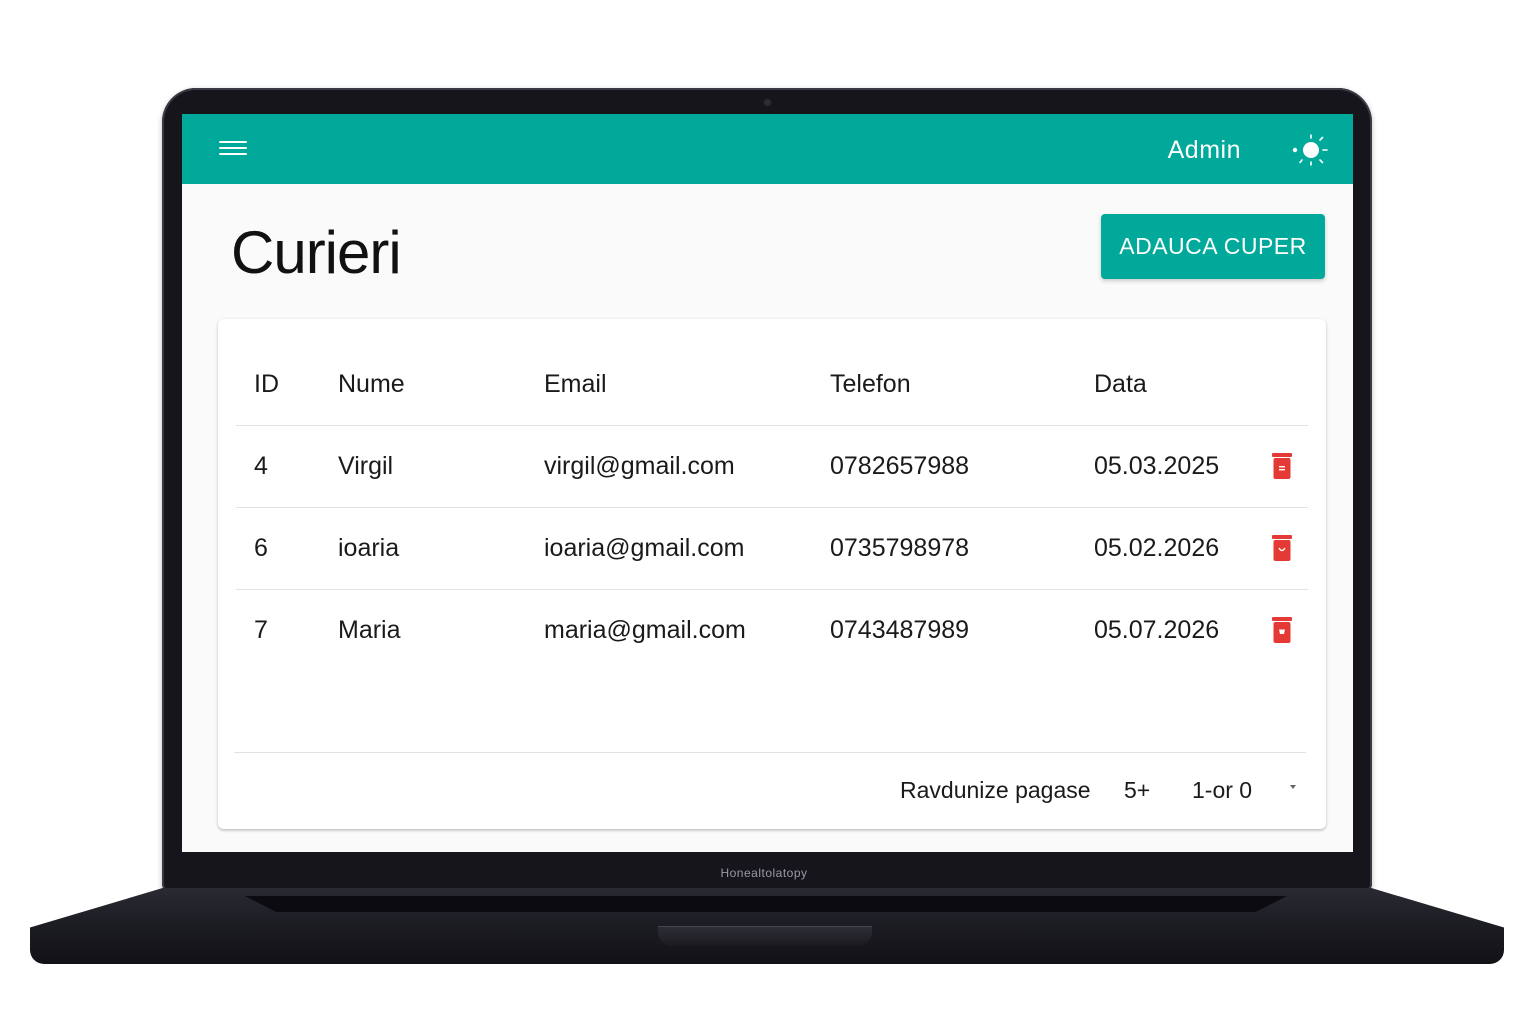 This screenshot has width=1536, height=1024. What do you see at coordinates (767, 149) in the screenshot?
I see `app-bar: Admin` at bounding box center [767, 149].